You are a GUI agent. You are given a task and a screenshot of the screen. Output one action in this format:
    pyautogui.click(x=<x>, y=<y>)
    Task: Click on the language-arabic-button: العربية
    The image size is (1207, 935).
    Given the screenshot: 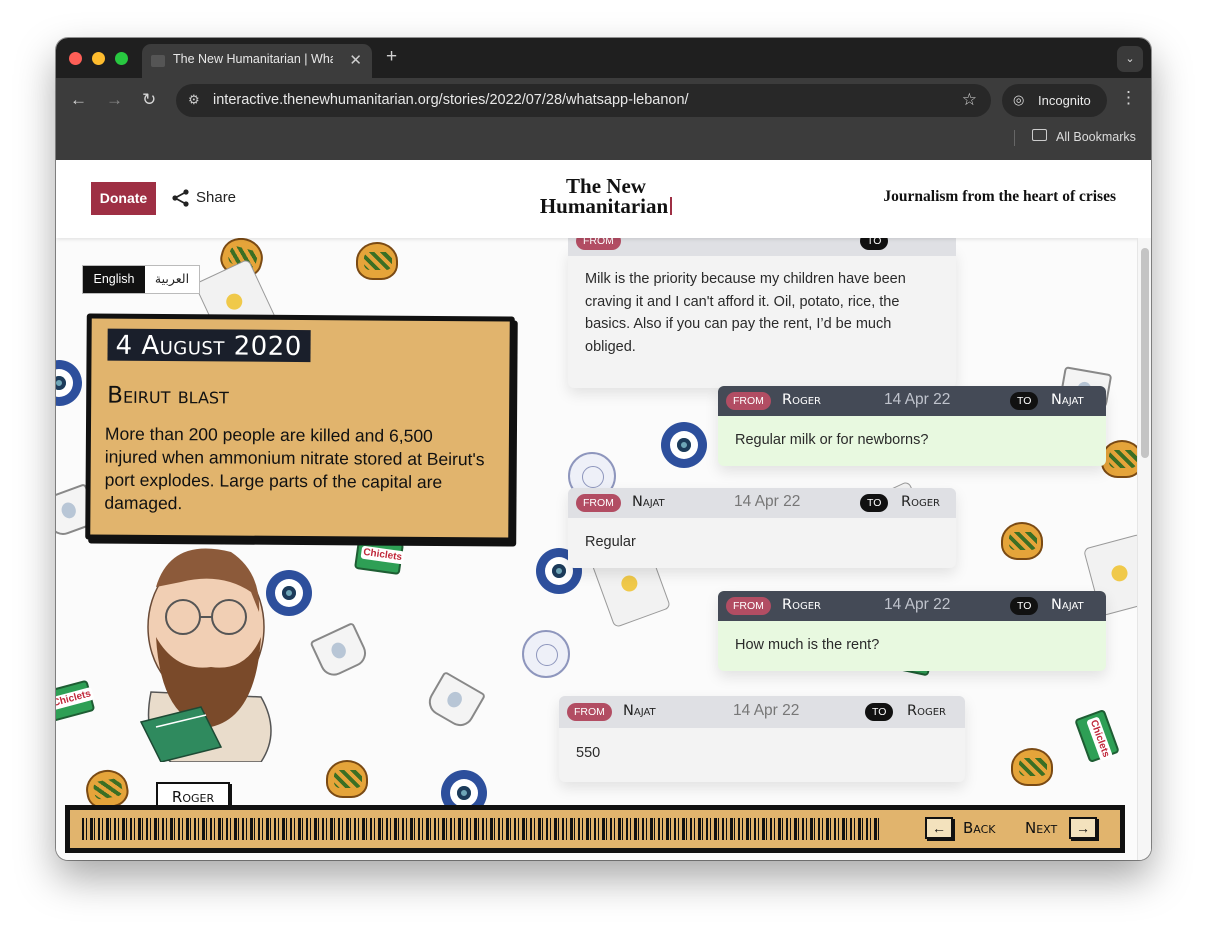 What is the action you would take?
    pyautogui.click(x=172, y=279)
    